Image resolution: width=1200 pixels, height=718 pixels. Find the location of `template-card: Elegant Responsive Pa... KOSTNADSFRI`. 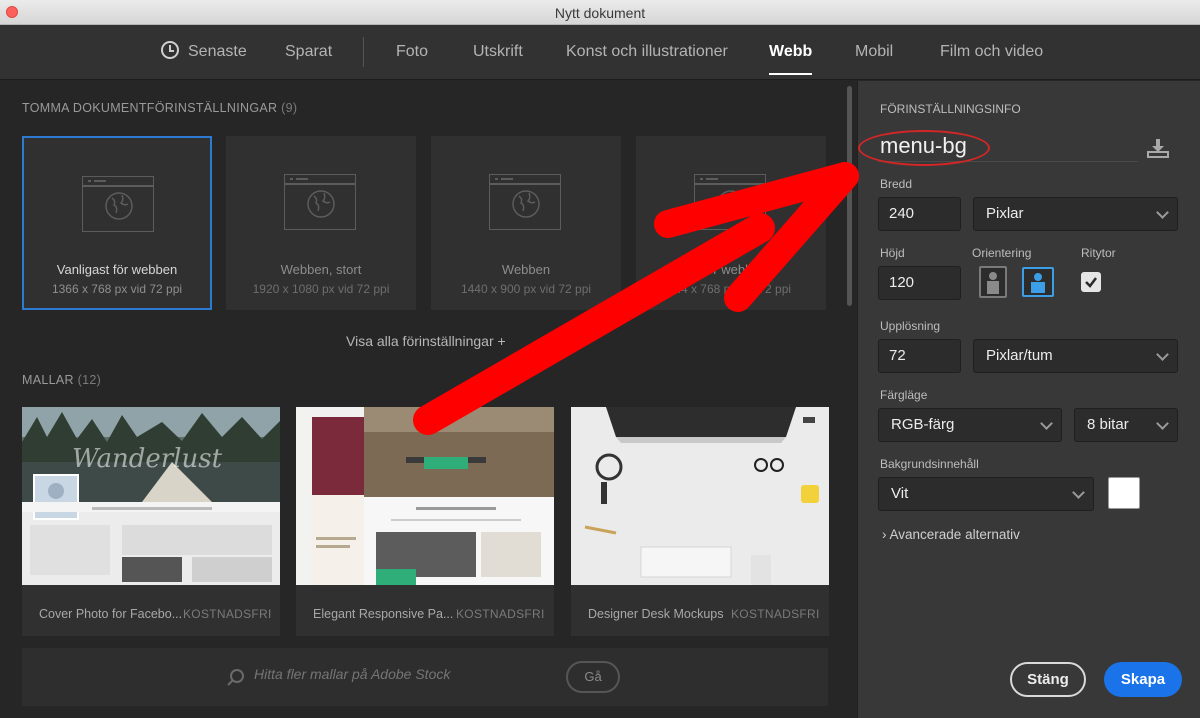

template-card: Elegant Responsive Pa... KOSTNADSFRI is located at coordinates (425, 521).